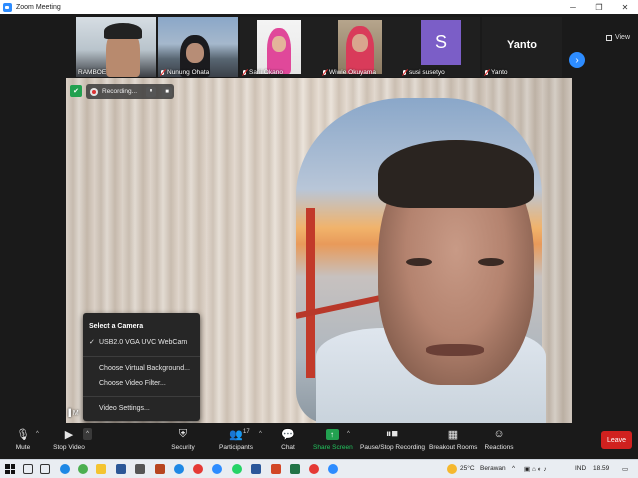  Describe the element at coordinates (10, 469) in the screenshot. I see `windows-start-icon` at that location.